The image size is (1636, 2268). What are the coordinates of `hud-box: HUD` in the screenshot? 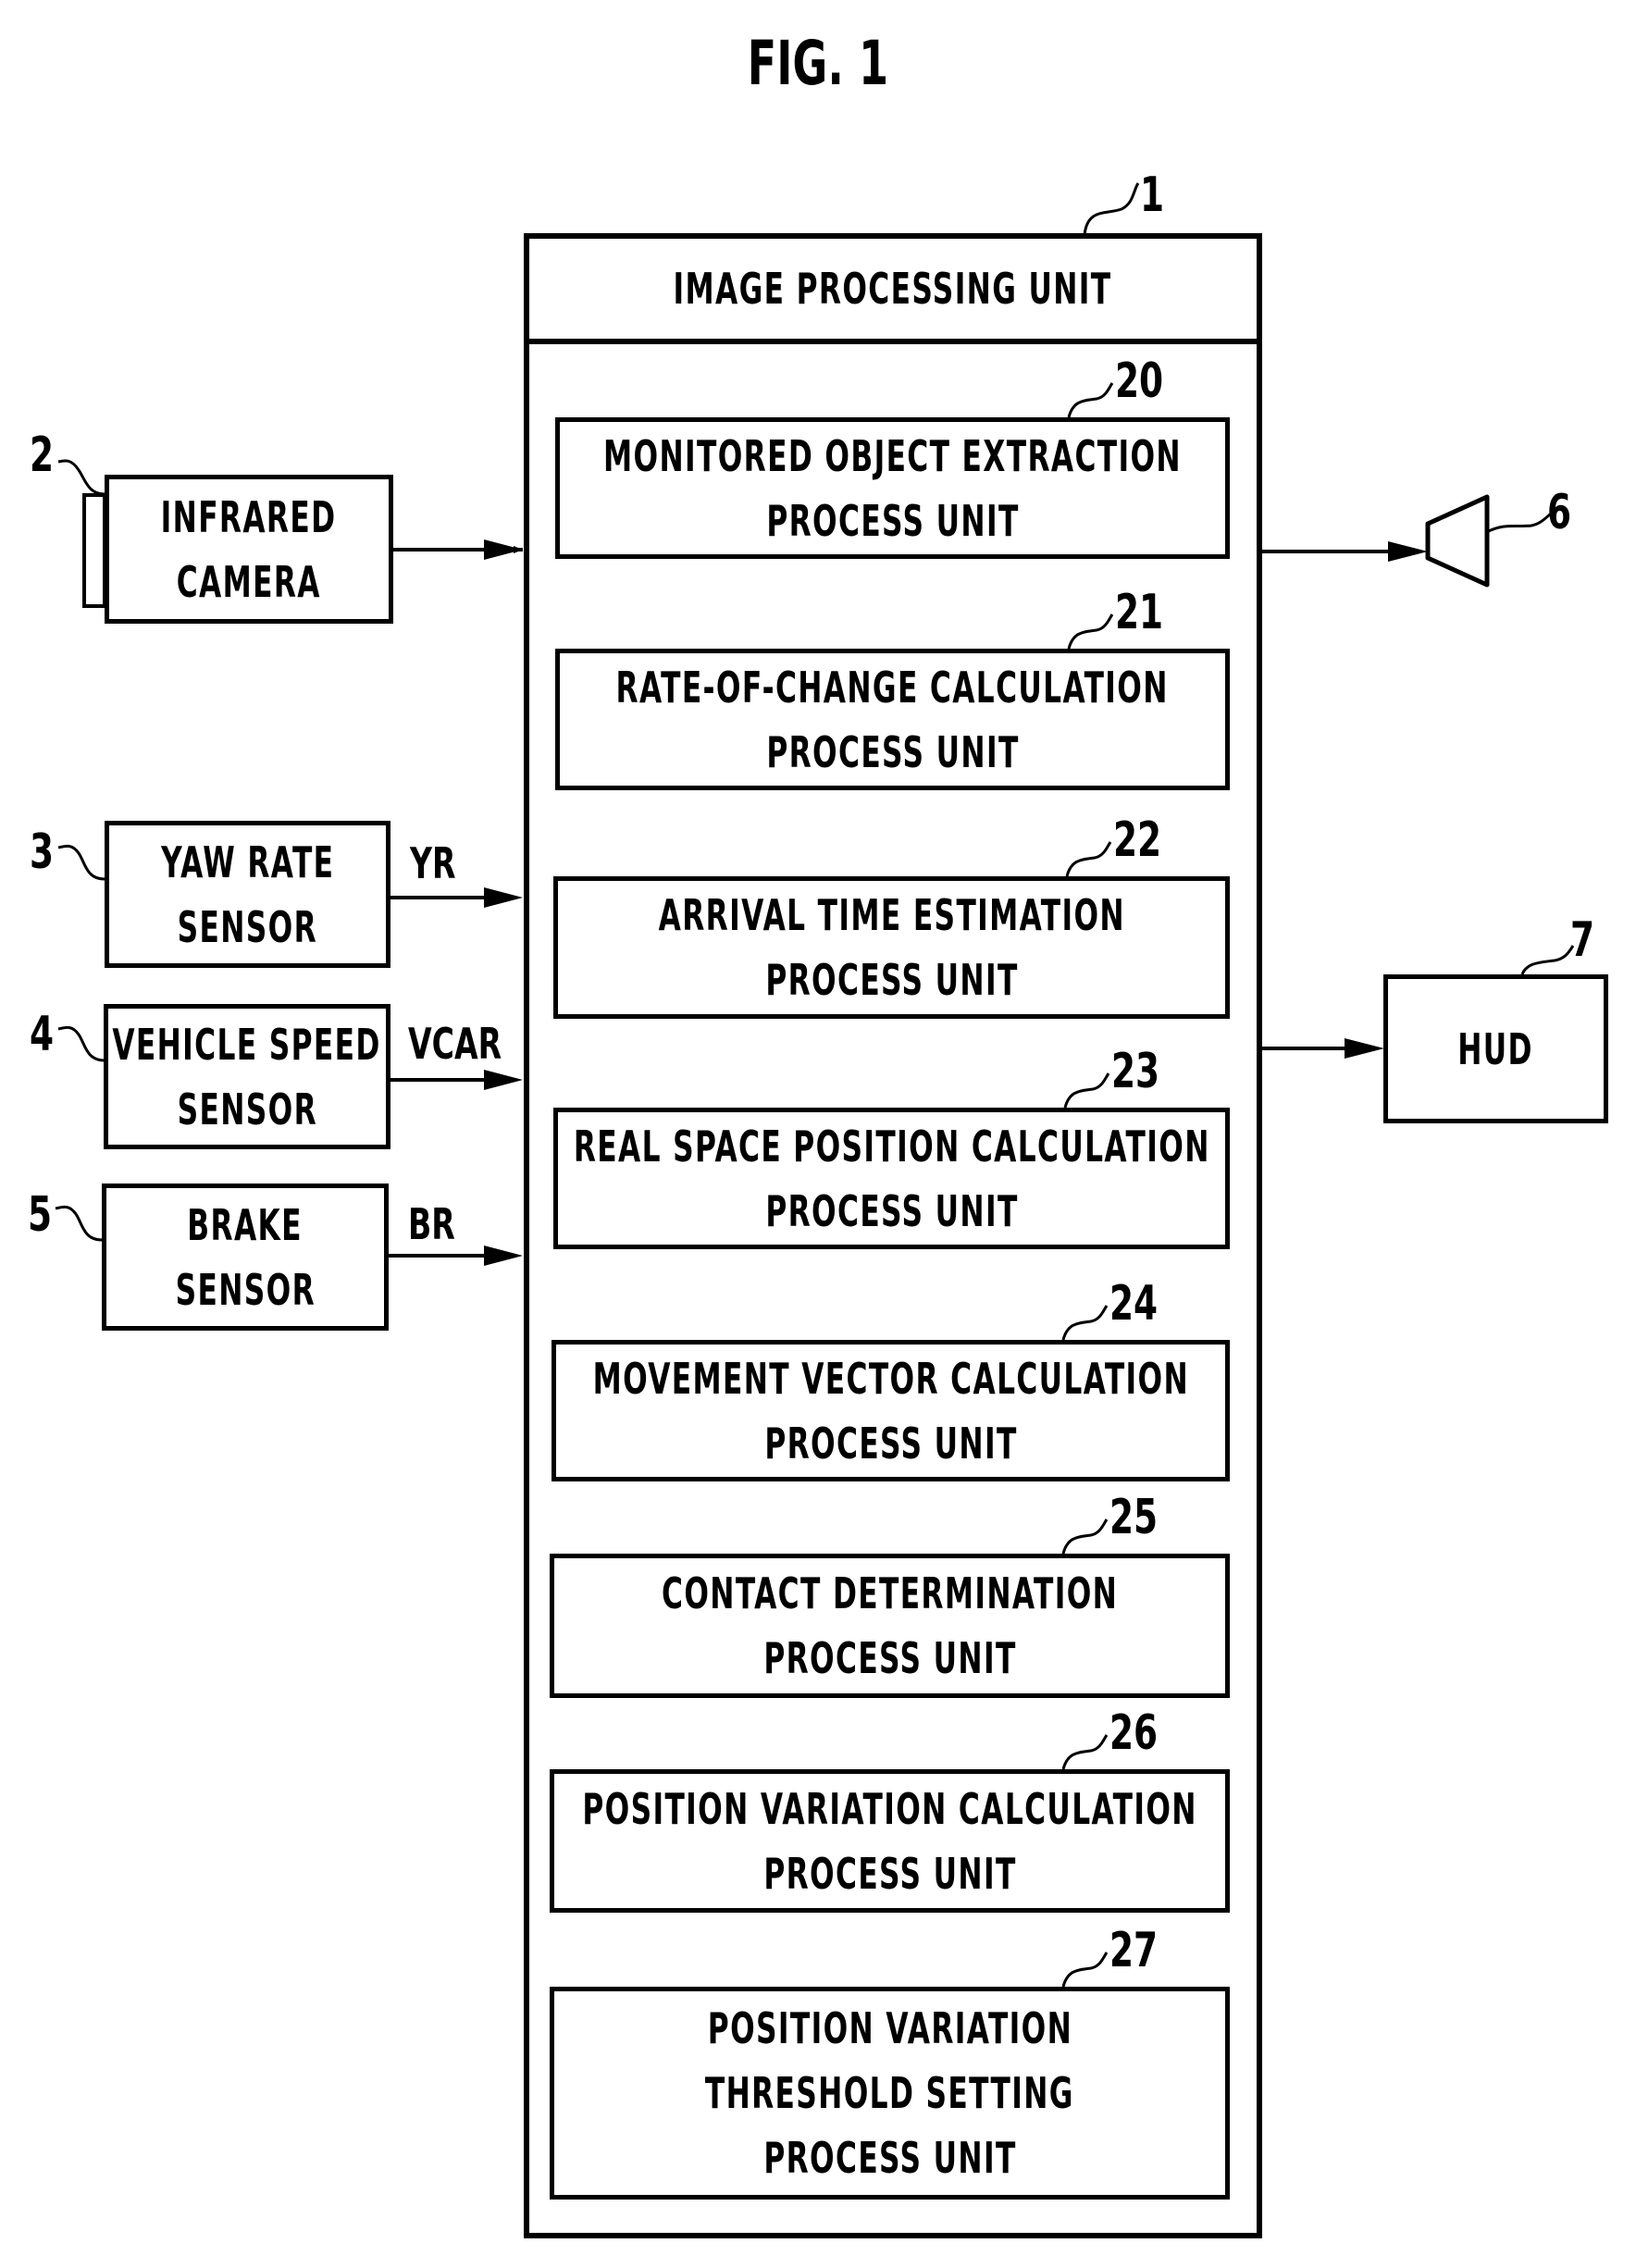 It's located at (1495, 1048).